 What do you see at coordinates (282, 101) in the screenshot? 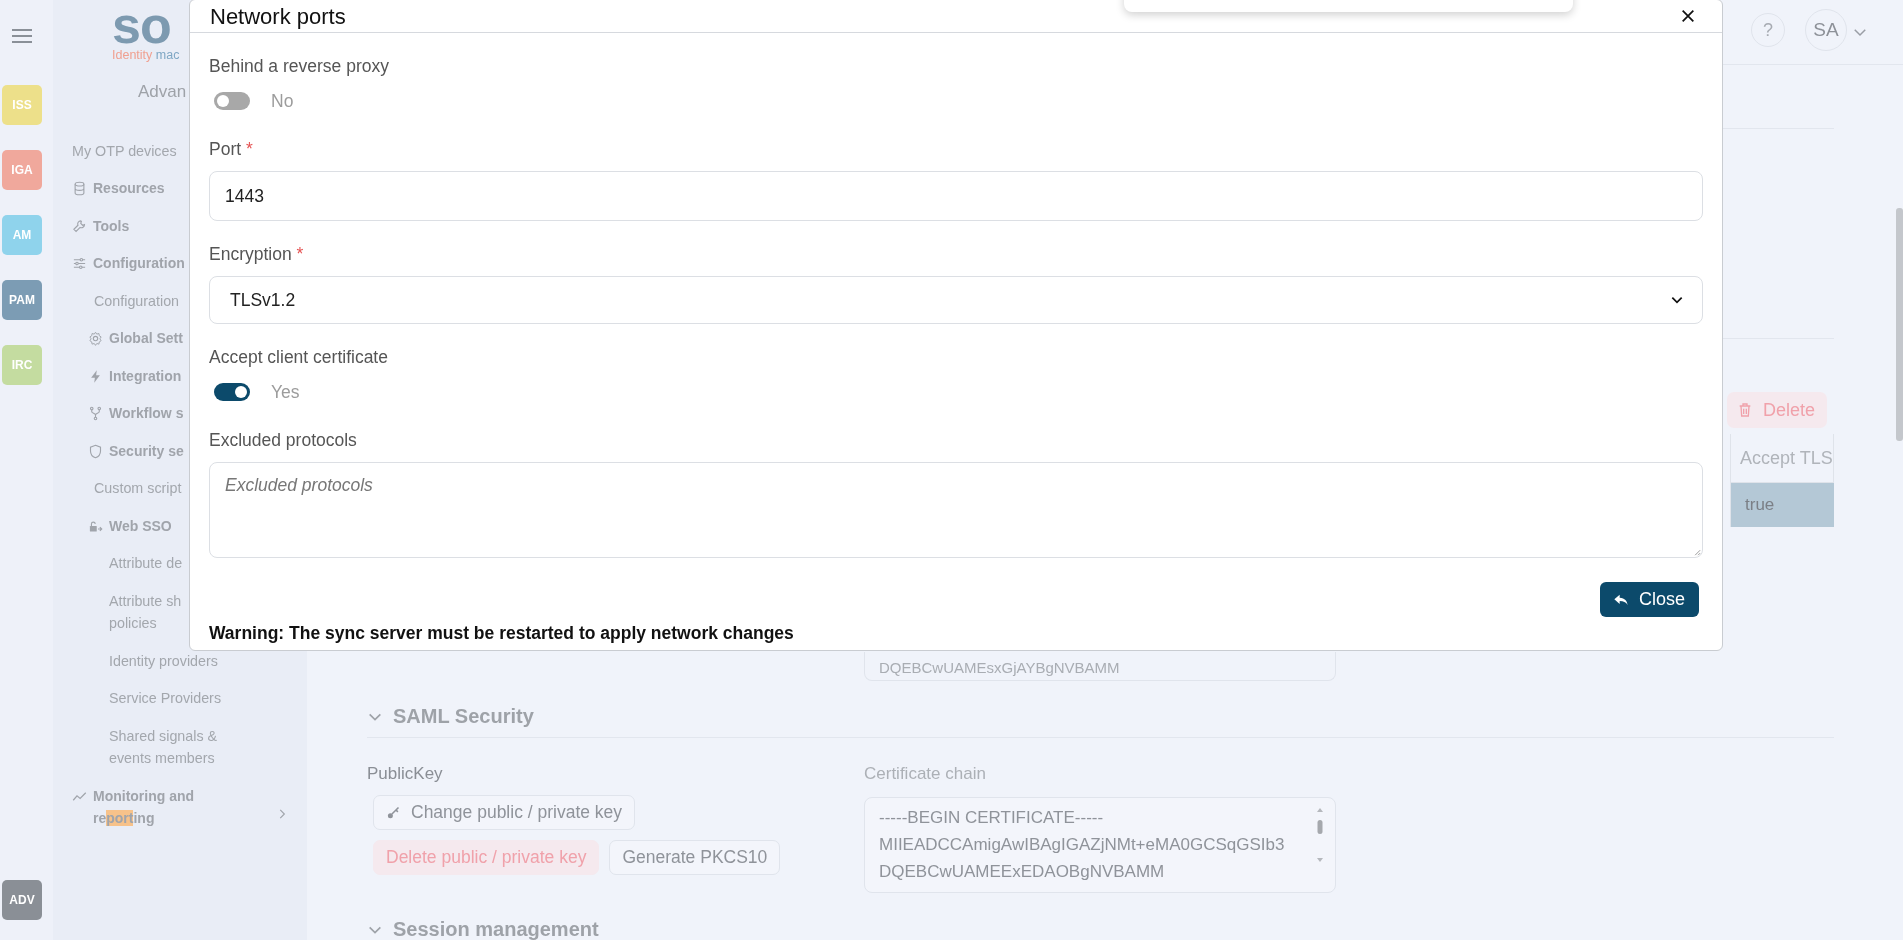
I see `toggle-state: No` at bounding box center [282, 101].